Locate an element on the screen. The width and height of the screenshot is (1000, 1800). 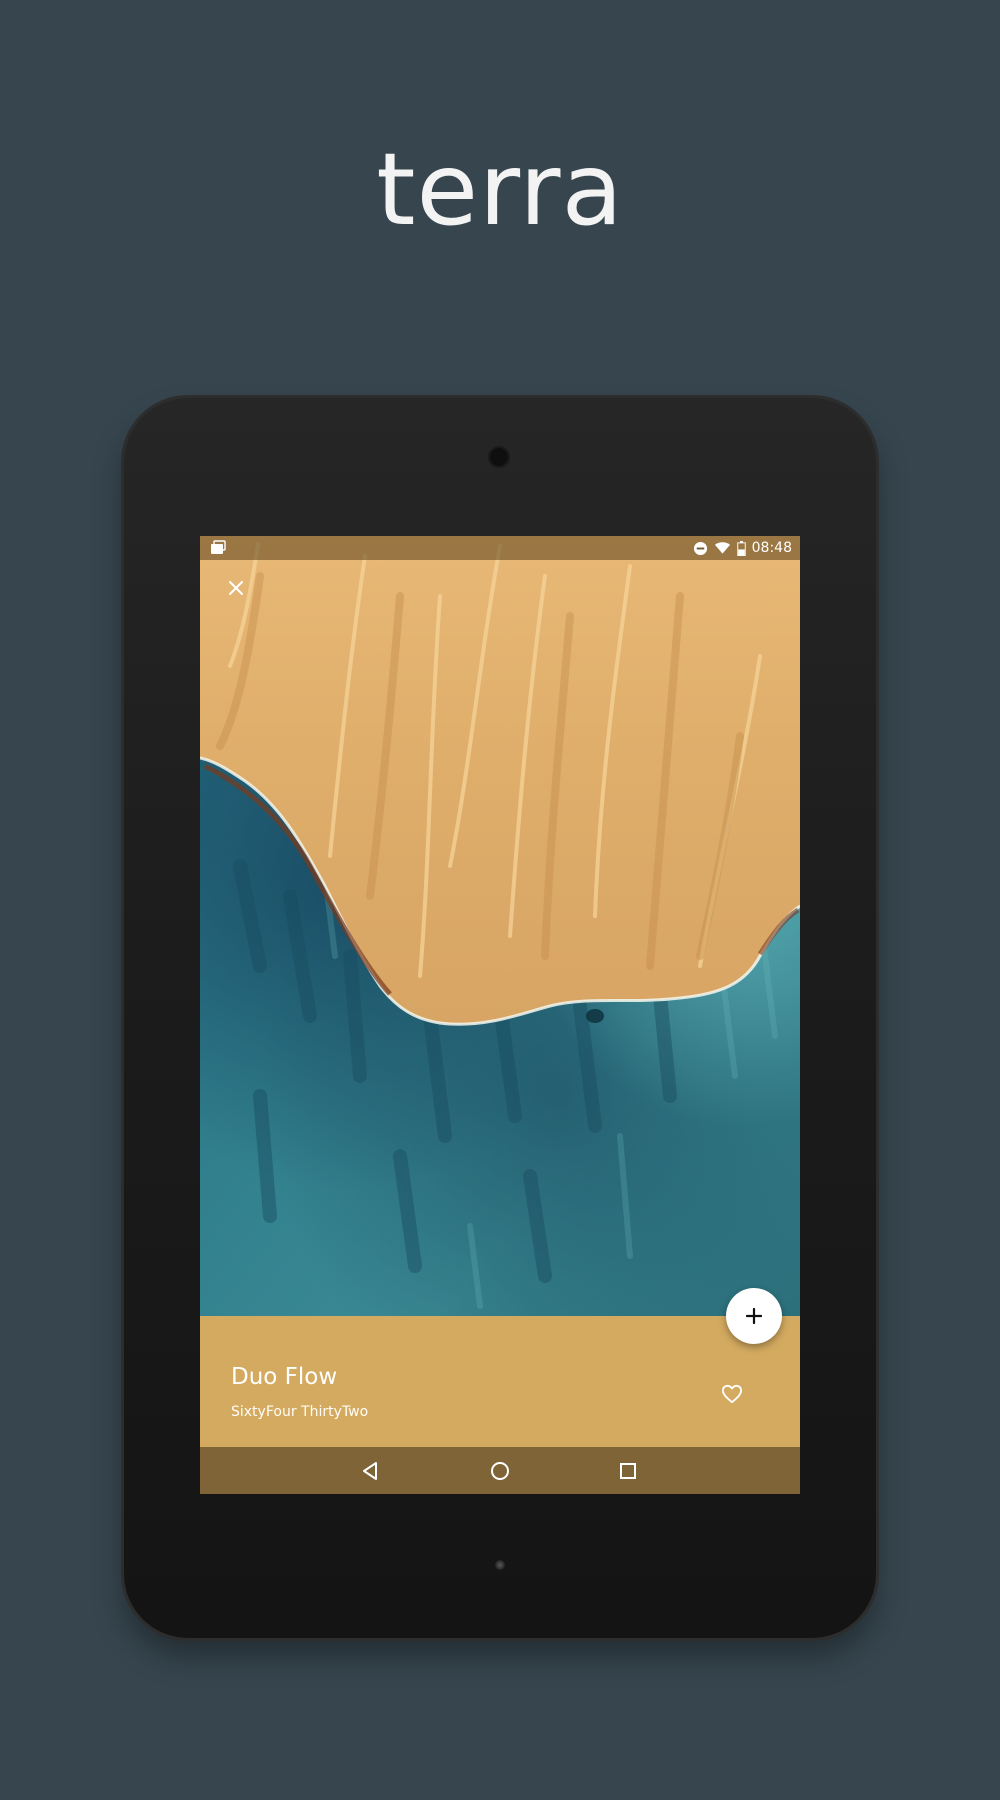
recents-button is located at coordinates (628, 1470).